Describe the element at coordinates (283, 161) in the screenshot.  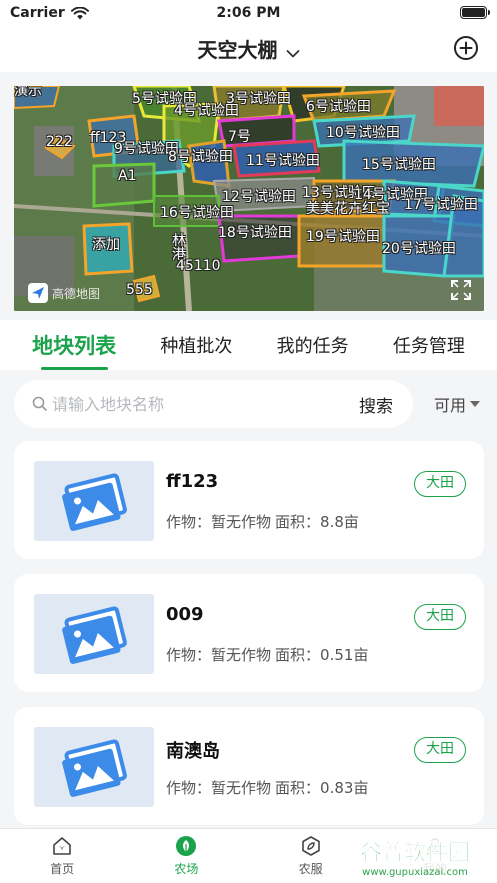
I see `map-plot-label: 11号试验田` at that location.